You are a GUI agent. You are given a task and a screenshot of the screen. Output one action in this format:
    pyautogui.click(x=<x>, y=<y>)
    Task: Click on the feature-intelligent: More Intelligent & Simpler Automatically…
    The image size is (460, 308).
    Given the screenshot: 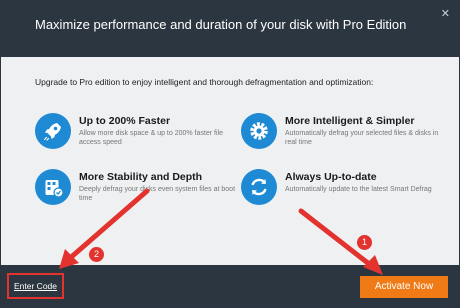 What is the action you would take?
    pyautogui.click(x=341, y=133)
    